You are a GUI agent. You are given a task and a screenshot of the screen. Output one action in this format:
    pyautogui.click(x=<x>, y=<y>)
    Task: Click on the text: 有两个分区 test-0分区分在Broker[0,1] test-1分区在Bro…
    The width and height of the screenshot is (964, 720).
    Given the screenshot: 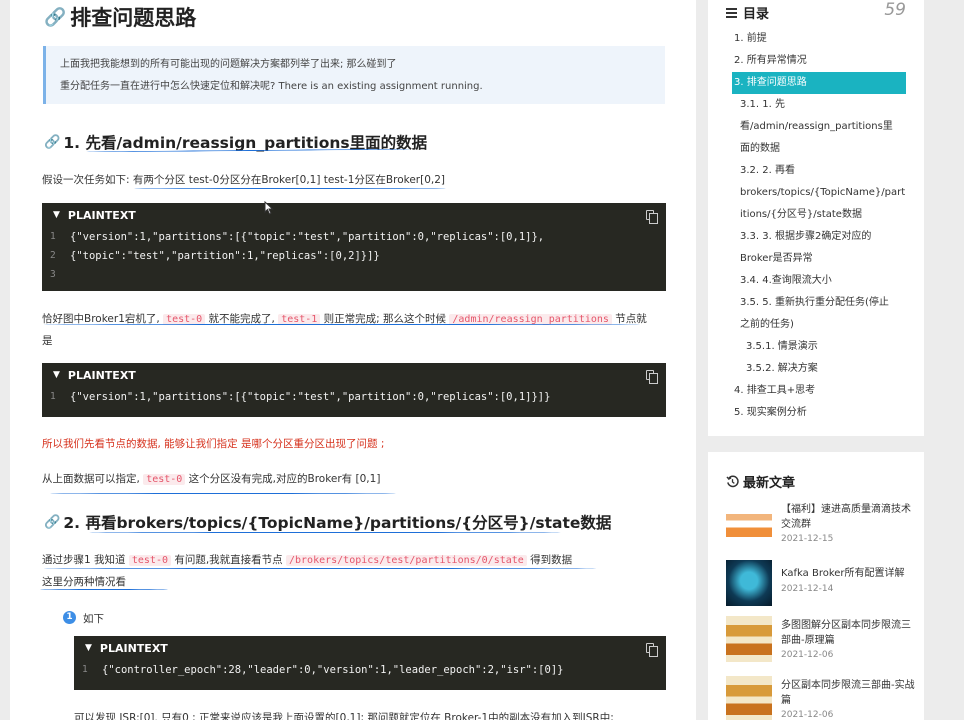 What is the action you would take?
    pyautogui.click(x=288, y=180)
    